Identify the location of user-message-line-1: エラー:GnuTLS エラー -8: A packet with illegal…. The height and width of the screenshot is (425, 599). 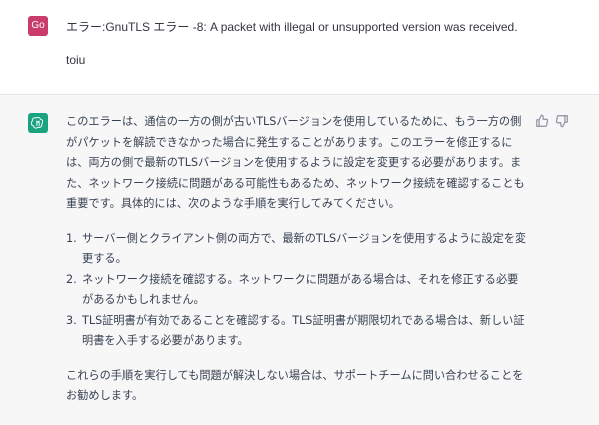
(292, 27).